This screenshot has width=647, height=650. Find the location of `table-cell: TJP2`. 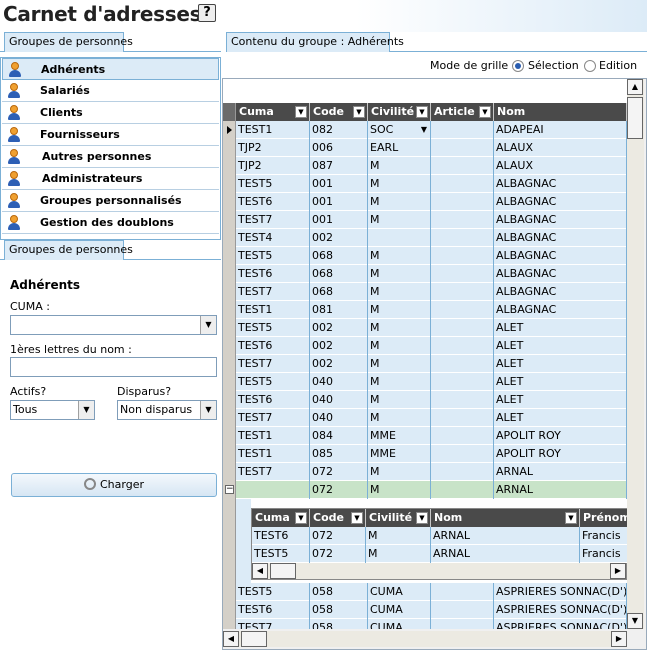

table-cell: TJP2 is located at coordinates (273, 148).